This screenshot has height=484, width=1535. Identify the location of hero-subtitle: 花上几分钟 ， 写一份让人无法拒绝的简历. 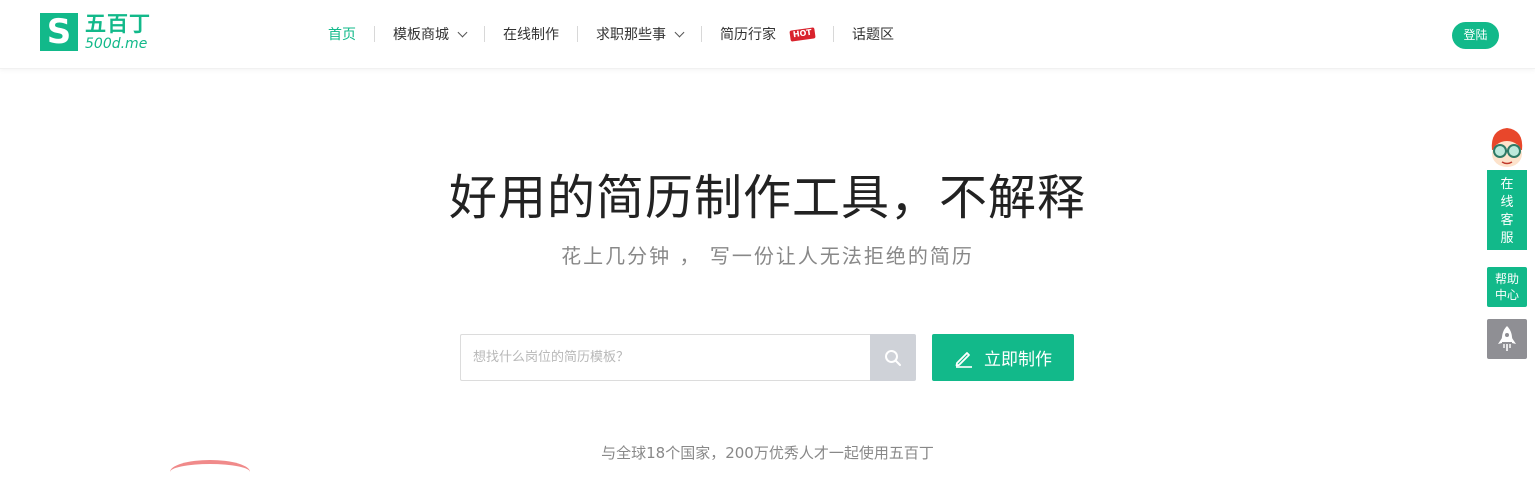
(767, 256).